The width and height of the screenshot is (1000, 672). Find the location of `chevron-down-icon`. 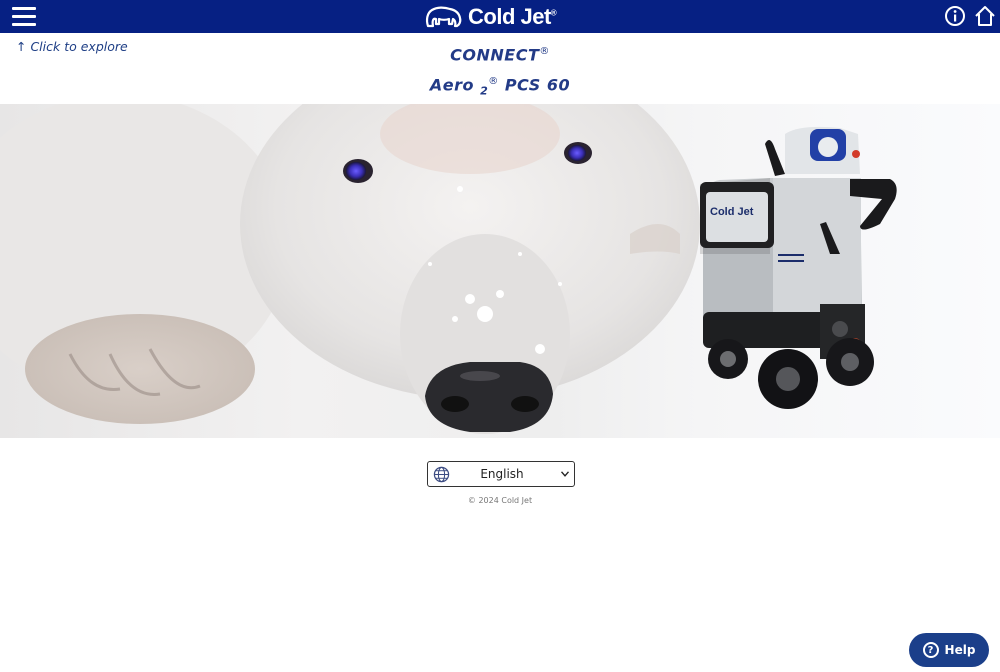

chevron-down-icon is located at coordinates (565, 474).